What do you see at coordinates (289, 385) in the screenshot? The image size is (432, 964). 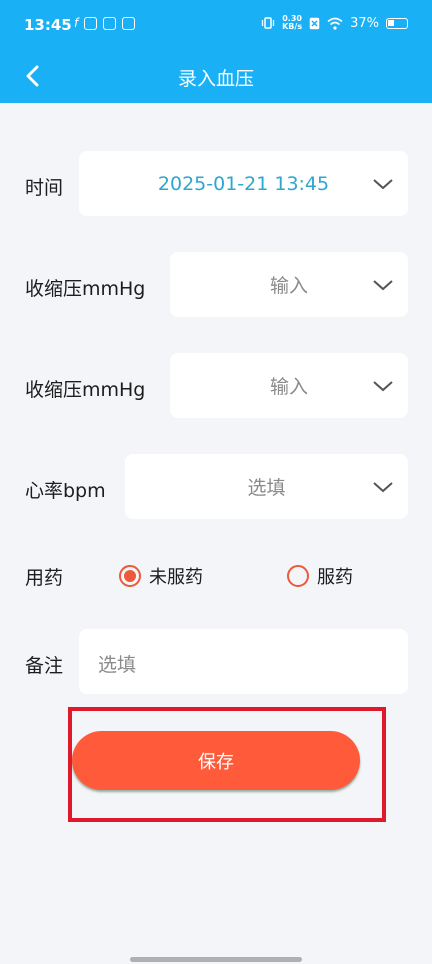 I see `diastolic-input: 输入` at bounding box center [289, 385].